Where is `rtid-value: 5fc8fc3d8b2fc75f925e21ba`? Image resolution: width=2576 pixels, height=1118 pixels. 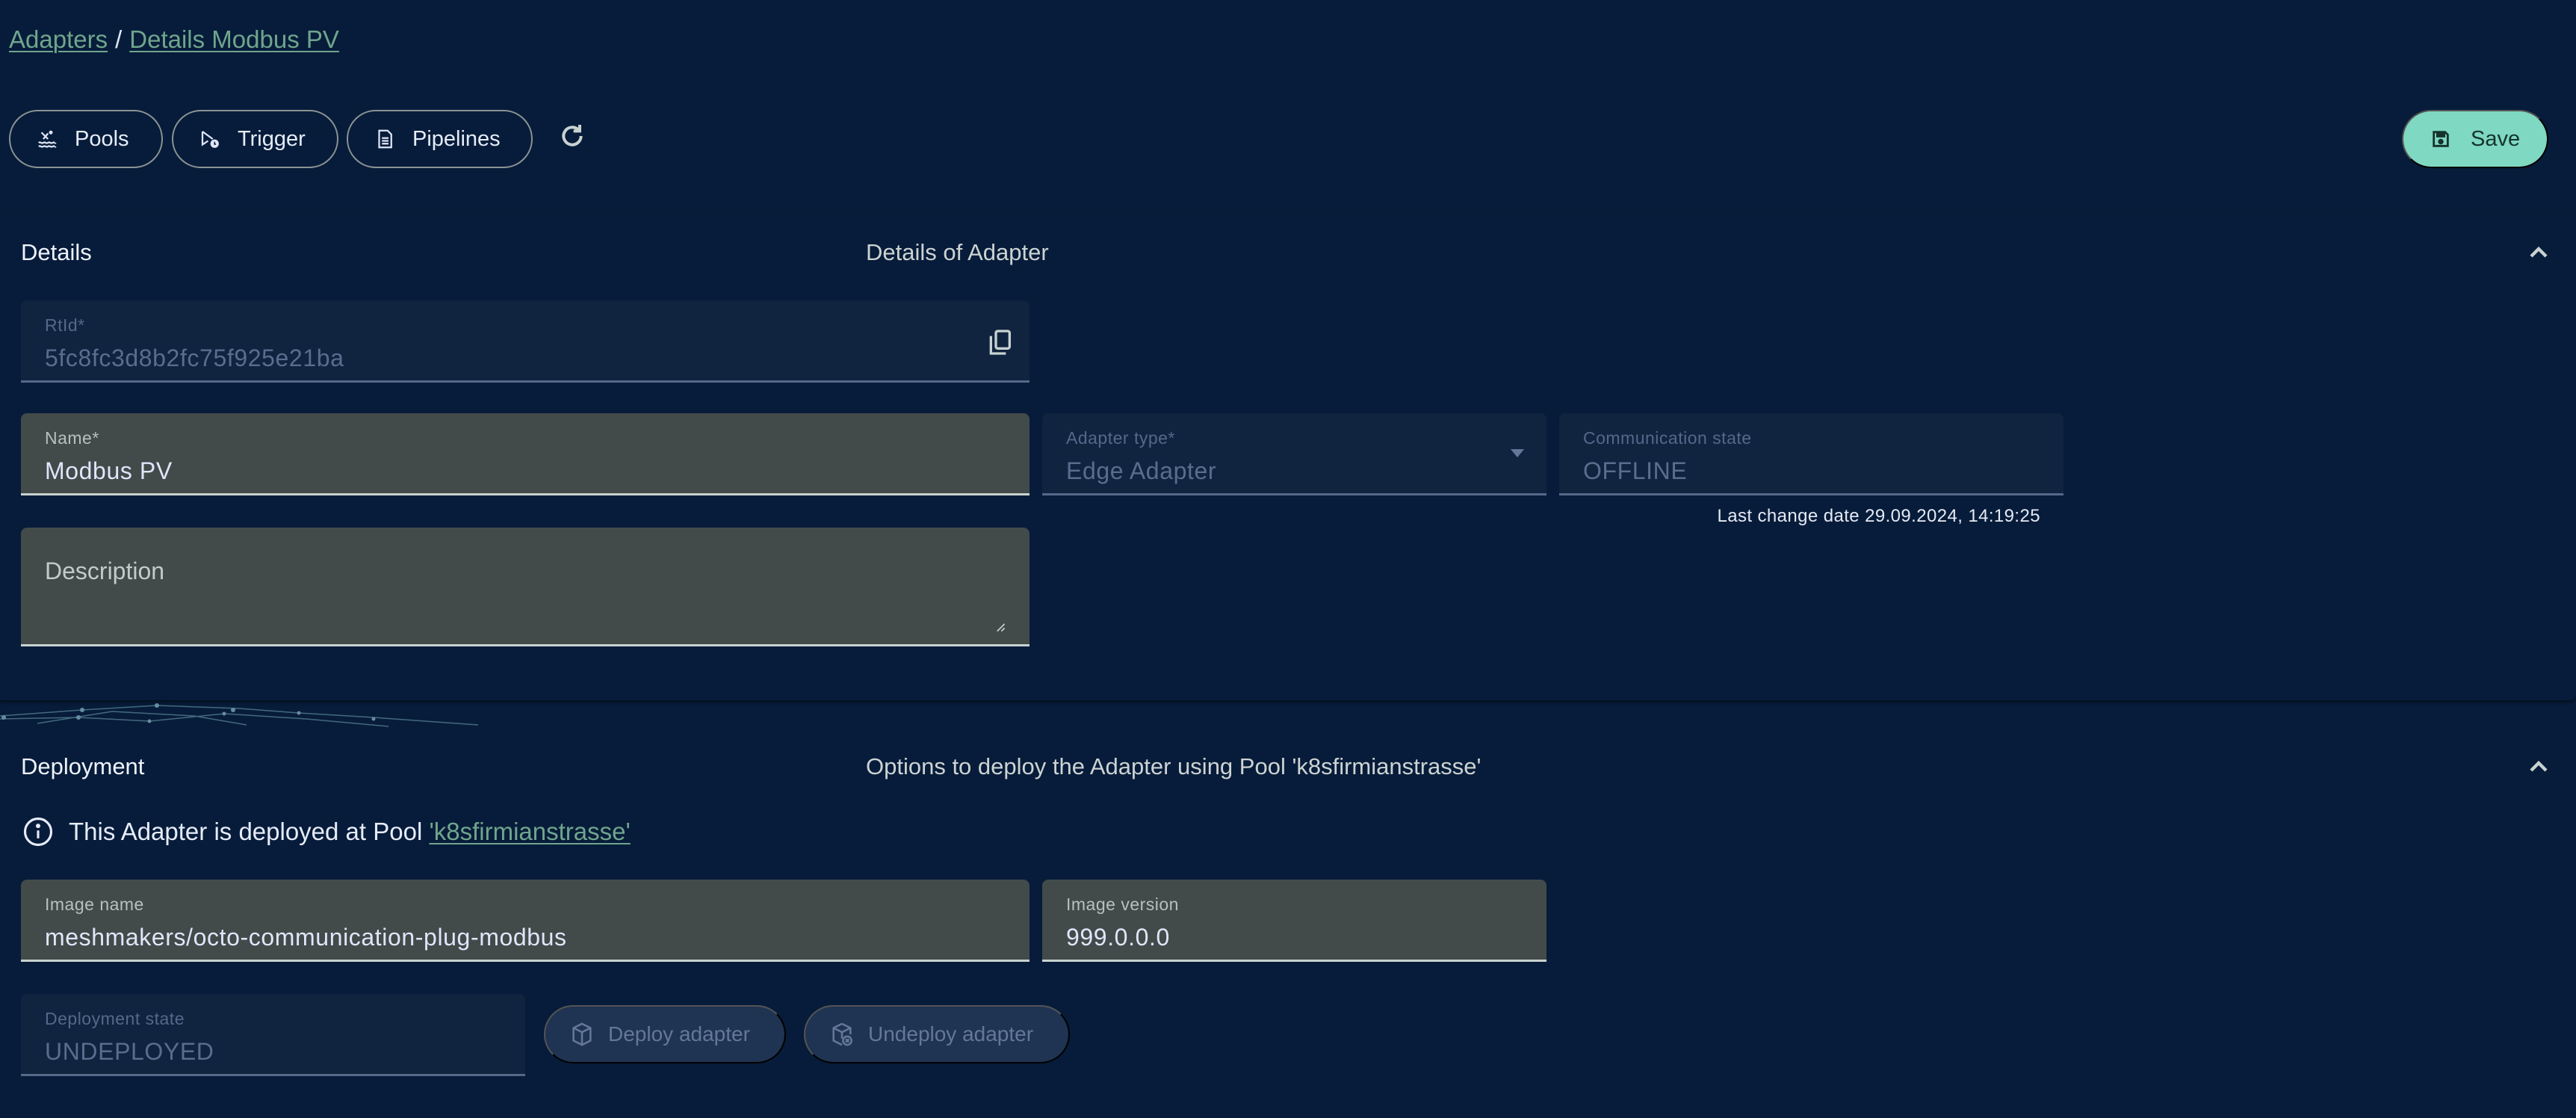 rtid-value: 5fc8fc3d8b2fc75f925e21ba is located at coordinates (194, 358).